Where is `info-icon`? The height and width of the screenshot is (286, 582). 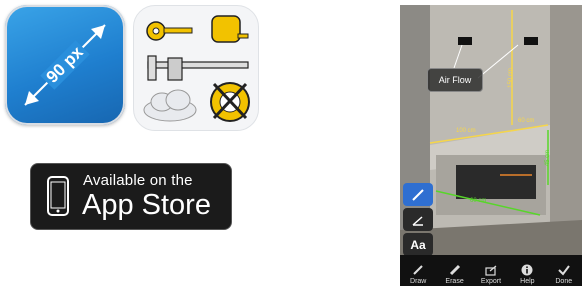
info-icon is located at coordinates (527, 270).